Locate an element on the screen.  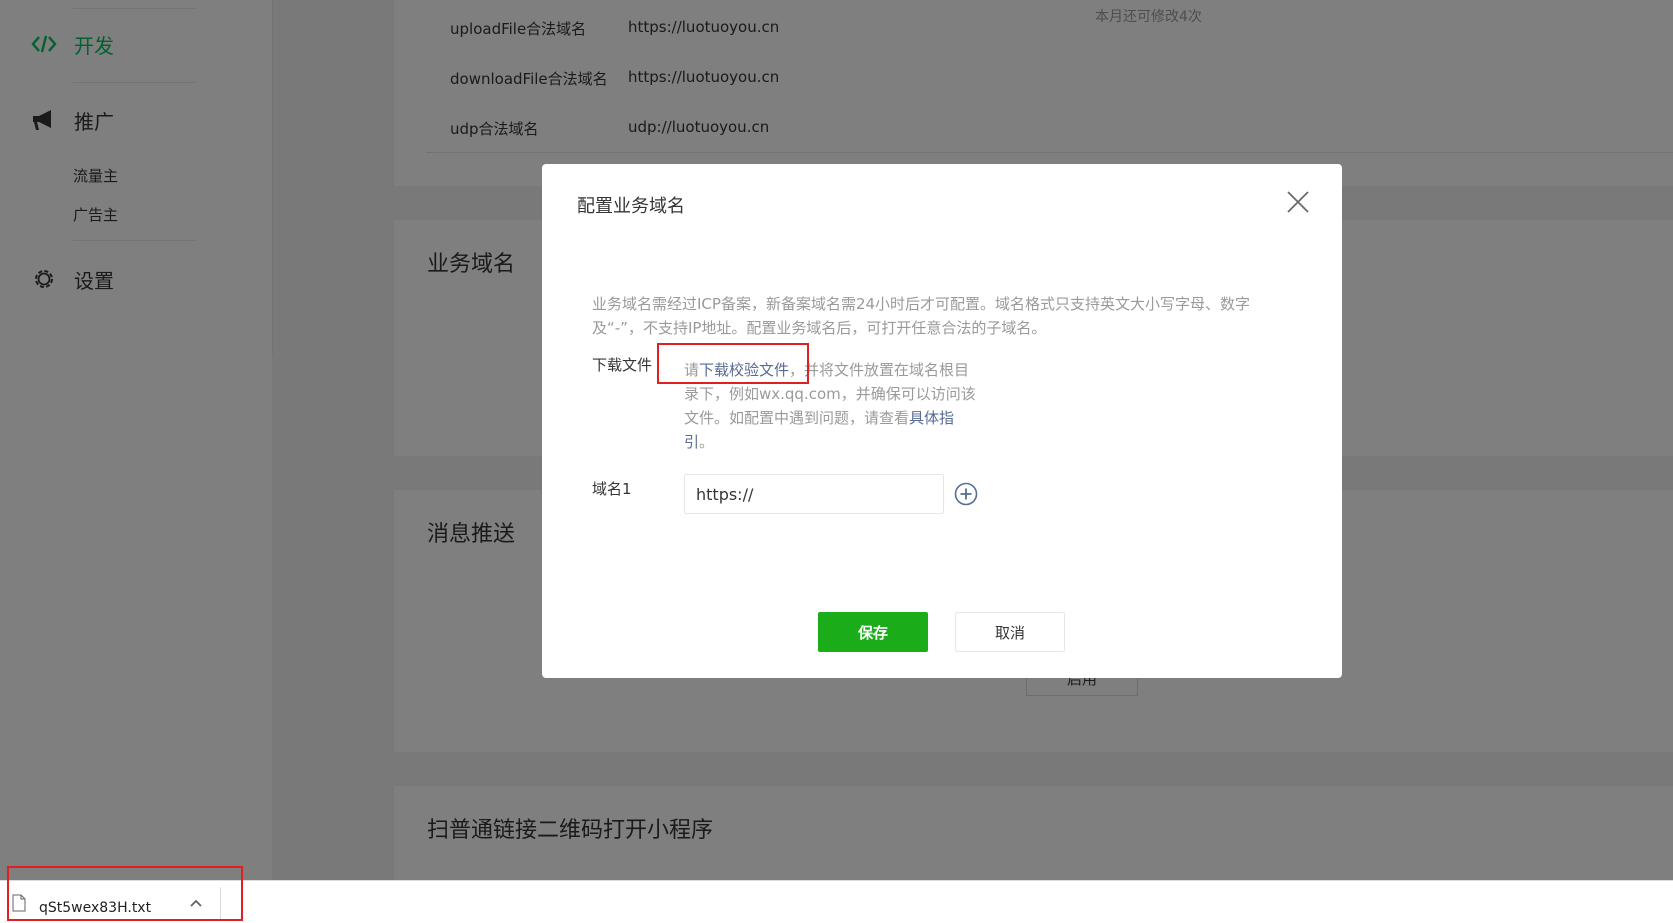
download-verify-file-link: 下载校验文件 is located at coordinates (744, 370).